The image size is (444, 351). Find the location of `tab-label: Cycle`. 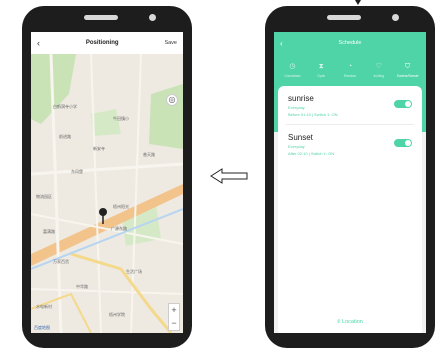

tab-label: Cycle is located at coordinates (321, 76).